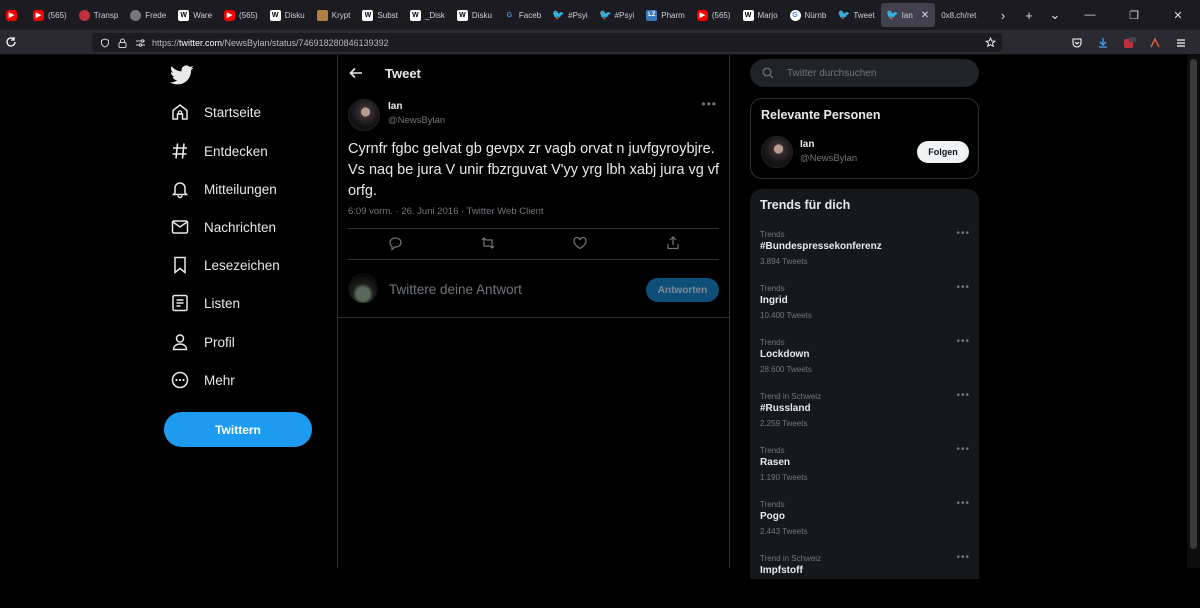 This screenshot has width=1200, height=608. Describe the element at coordinates (219, 380) in the screenshot. I see `nav-label-more: Mehr` at that location.